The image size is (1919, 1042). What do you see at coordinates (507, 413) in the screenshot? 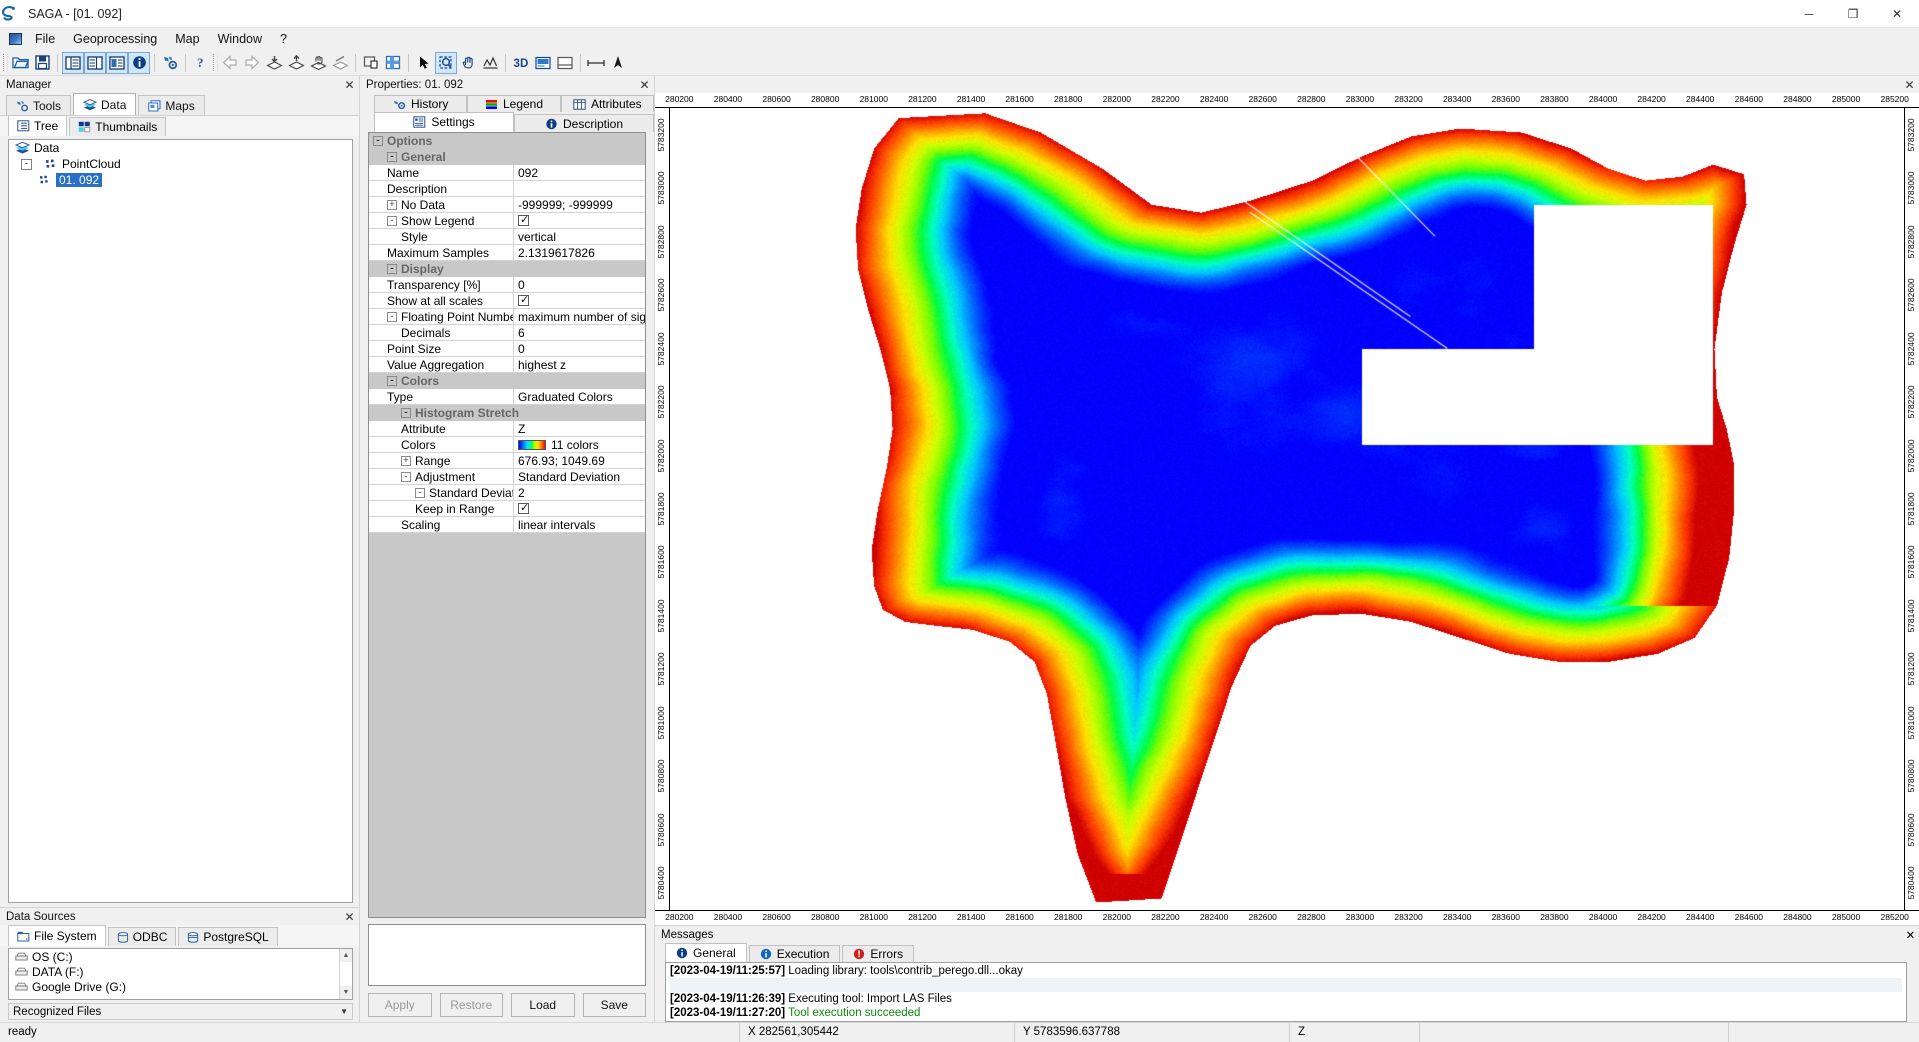
I see `property-group-histogram-stretch: - Histogram Stretch` at bounding box center [507, 413].